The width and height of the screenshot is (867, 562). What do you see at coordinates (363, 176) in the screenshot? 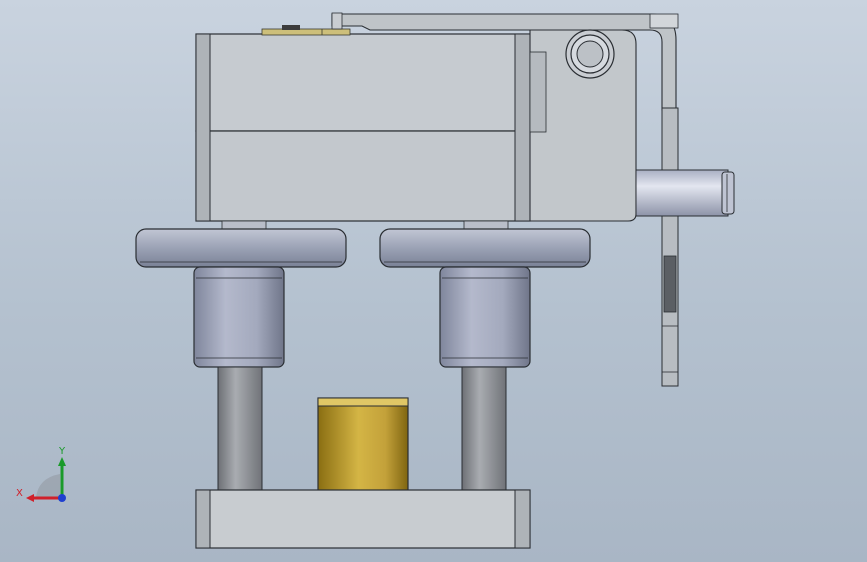
I see `housing-lower-body` at bounding box center [363, 176].